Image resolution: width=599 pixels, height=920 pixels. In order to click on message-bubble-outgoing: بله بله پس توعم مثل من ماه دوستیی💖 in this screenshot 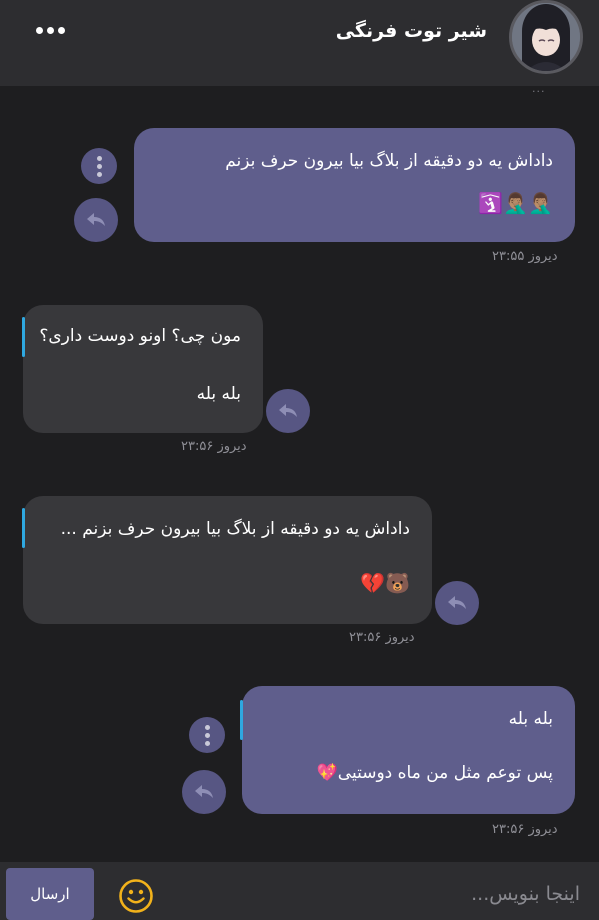, I will do `click(407, 750)`.